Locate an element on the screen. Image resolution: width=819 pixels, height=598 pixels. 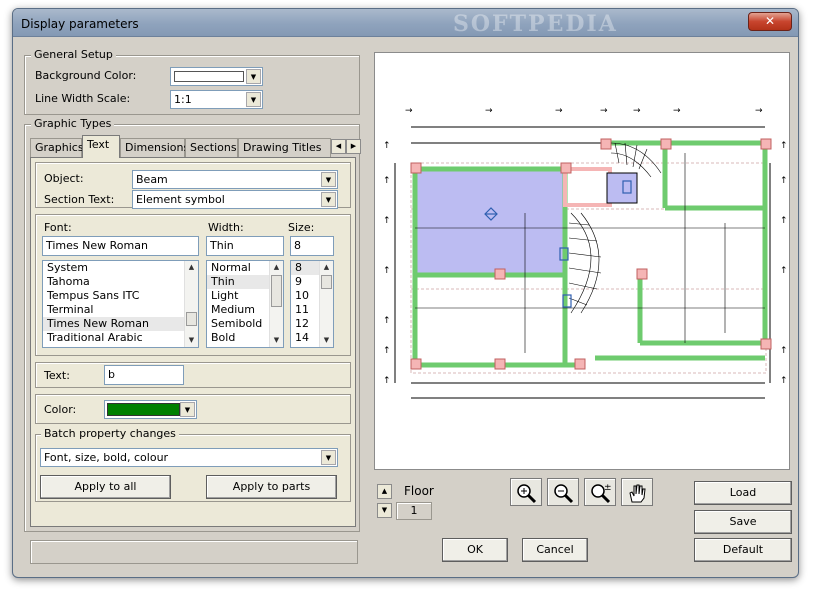
floor-value: 1 is located at coordinates (414, 511).